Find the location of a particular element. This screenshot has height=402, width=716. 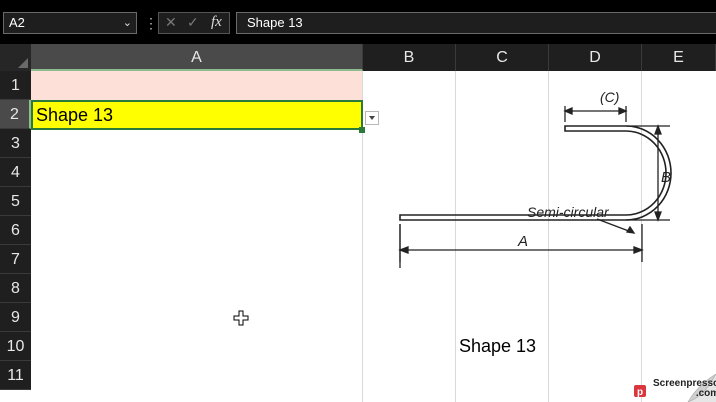

formula-bar: A2 ⌄ ⋮ ✕ ✓ fx Shape 13 is located at coordinates (358, 22).